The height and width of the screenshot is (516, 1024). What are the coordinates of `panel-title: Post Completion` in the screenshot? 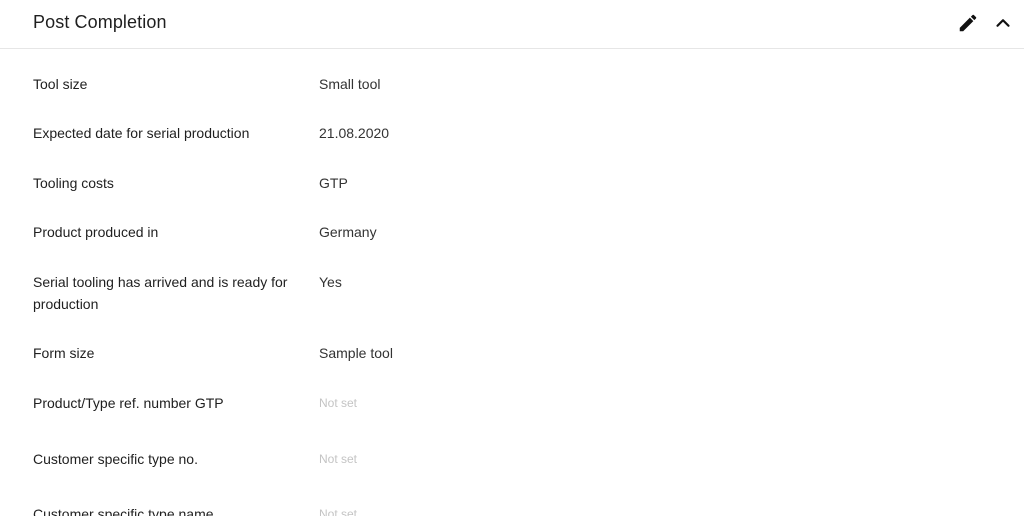 It's located at (100, 22).